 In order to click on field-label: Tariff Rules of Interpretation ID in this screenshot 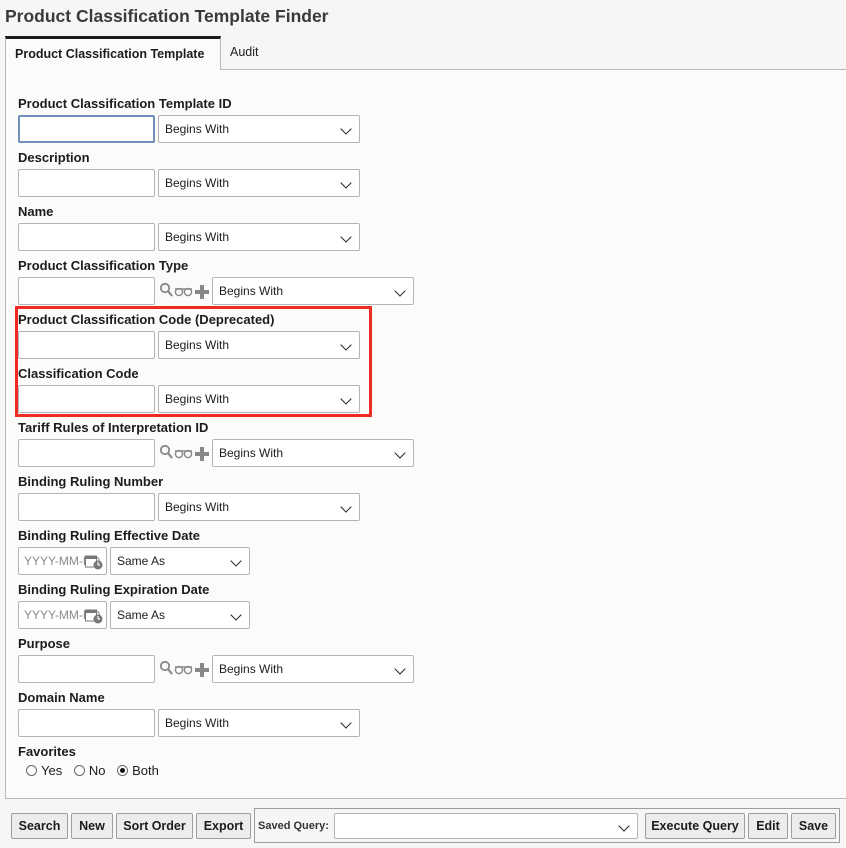, I will do `click(113, 427)`.